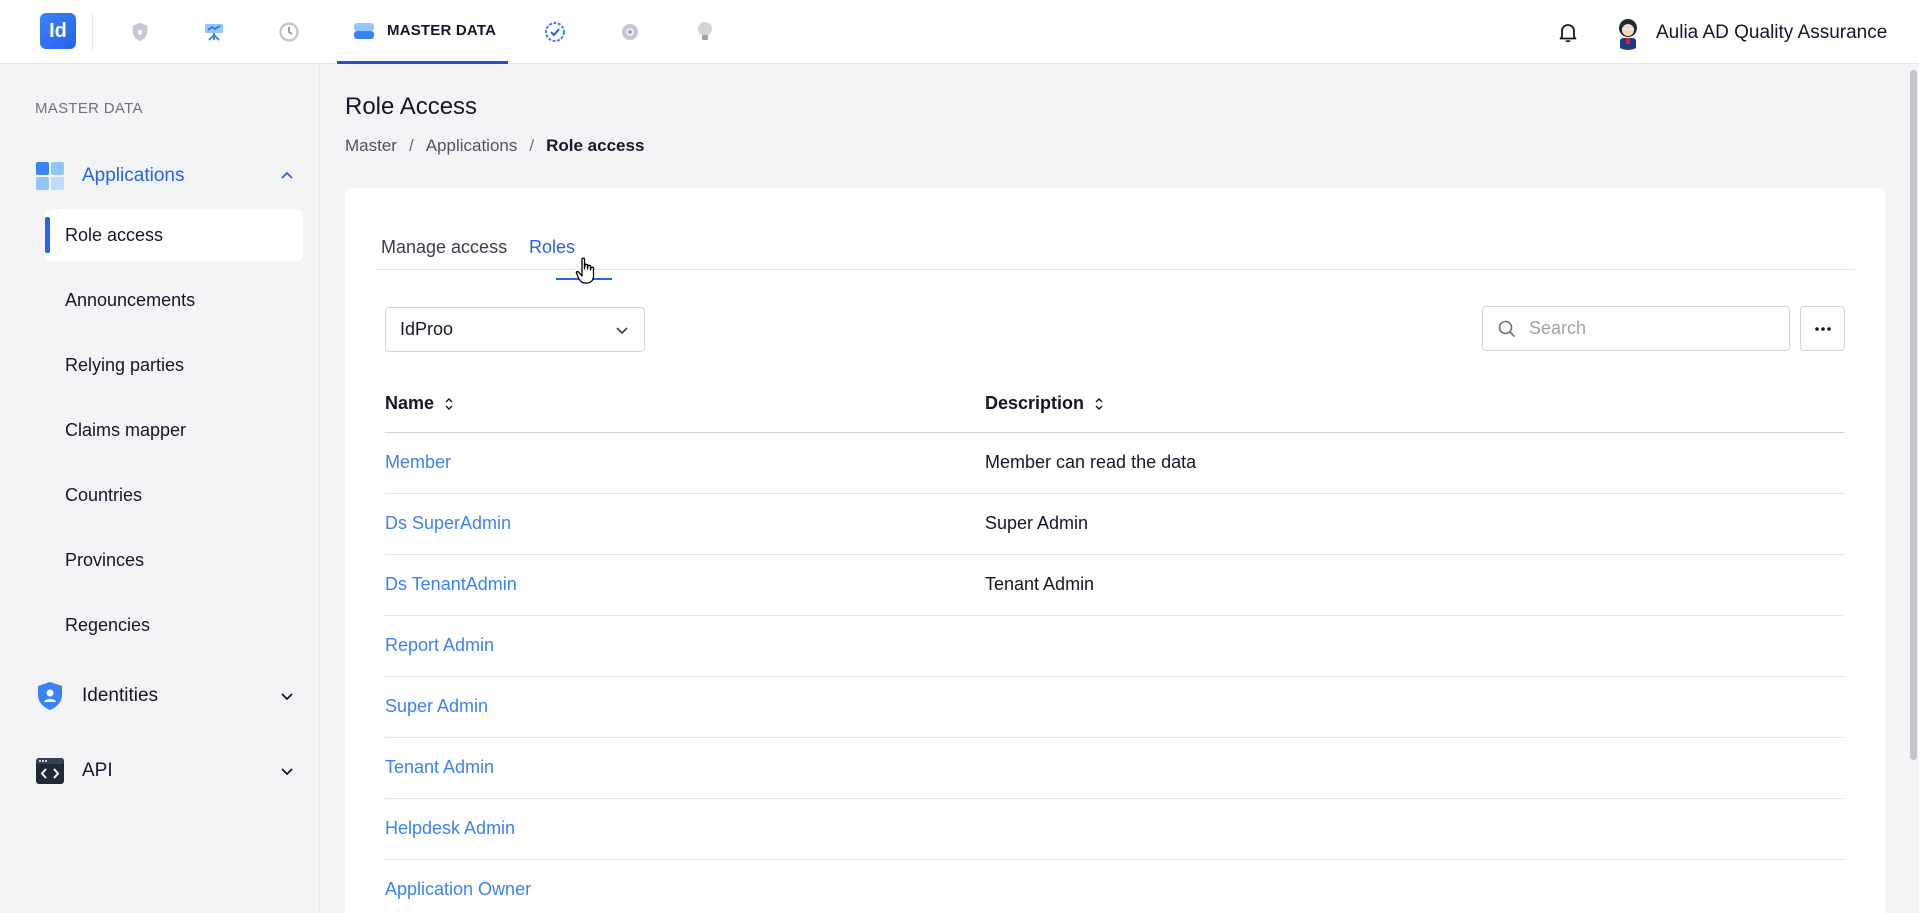 Image resolution: width=1919 pixels, height=913 pixels. Describe the element at coordinates (165, 696) in the screenshot. I see `sidebar-group-identities: Identities` at that location.